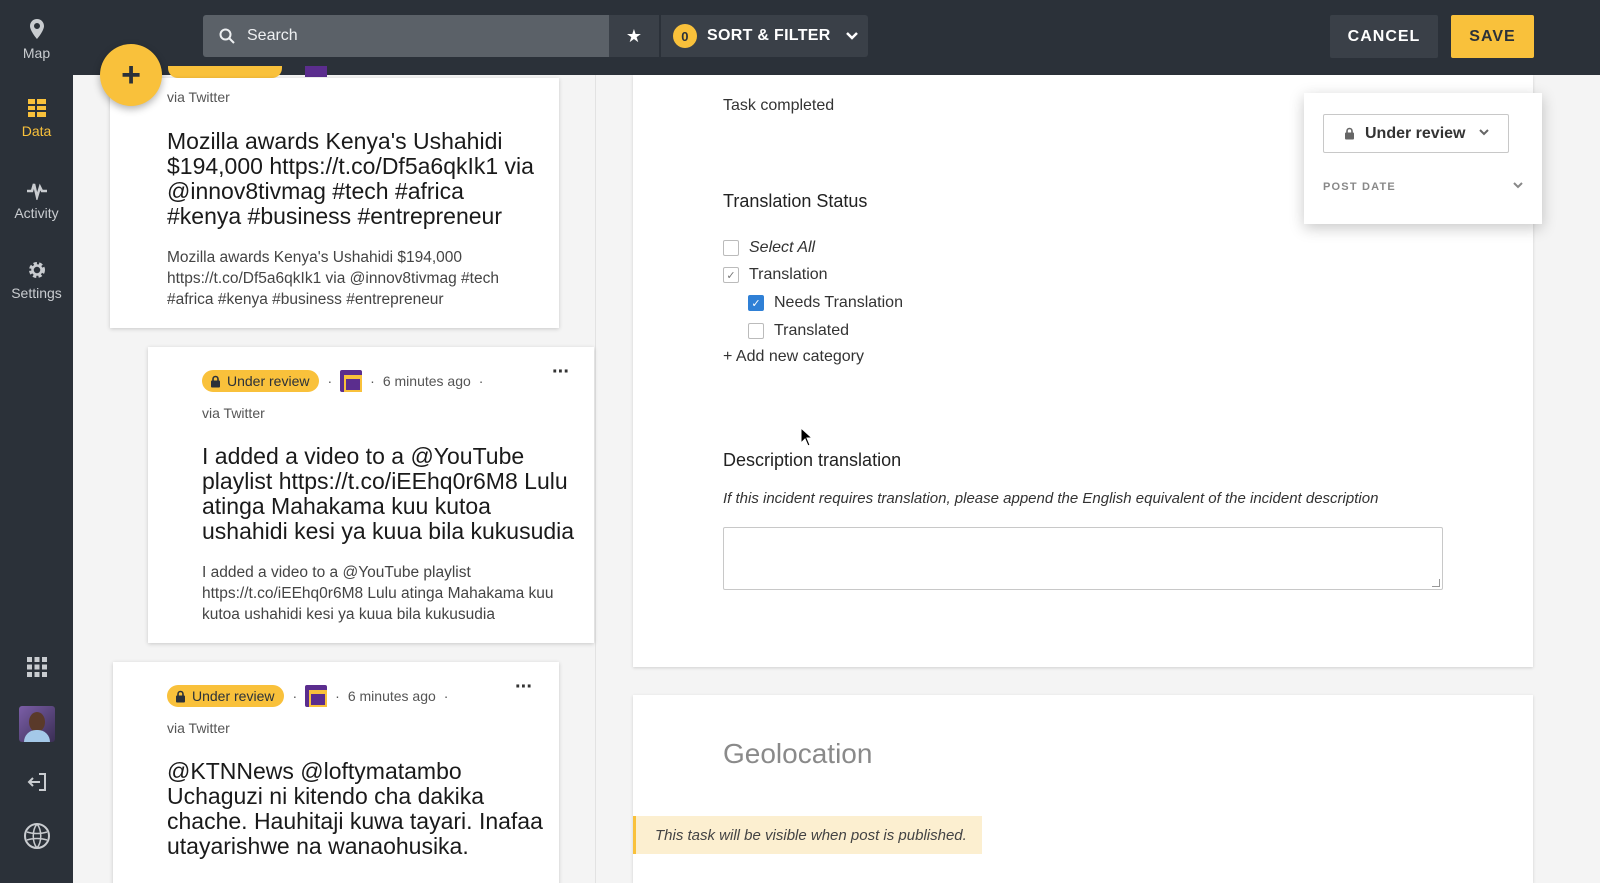 The width and height of the screenshot is (1600, 883). What do you see at coordinates (838, 302) in the screenshot?
I see `needs-translation-label: Needs Translation` at bounding box center [838, 302].